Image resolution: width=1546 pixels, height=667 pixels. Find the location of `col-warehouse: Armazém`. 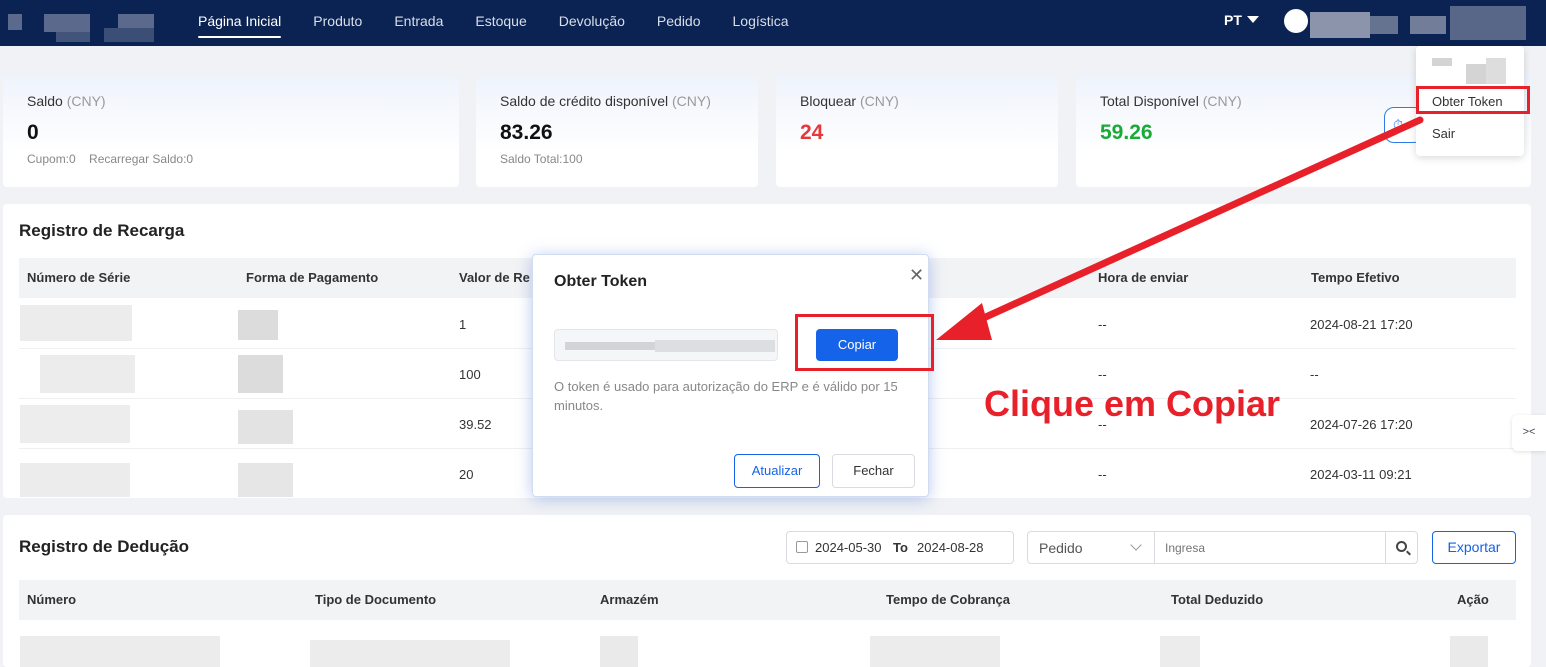

col-warehouse: Armazém is located at coordinates (629, 599).